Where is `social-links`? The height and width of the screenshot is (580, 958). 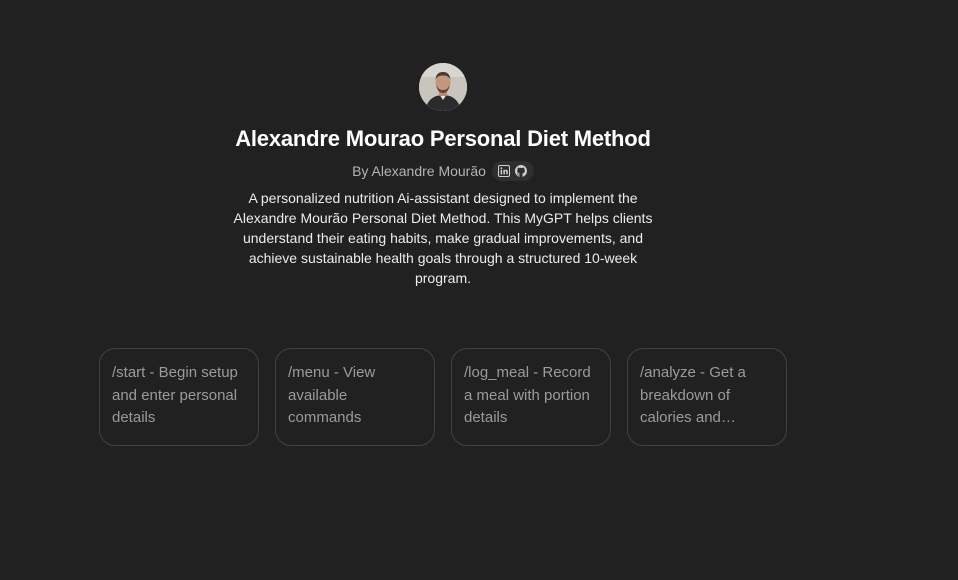
social-links is located at coordinates (512, 171).